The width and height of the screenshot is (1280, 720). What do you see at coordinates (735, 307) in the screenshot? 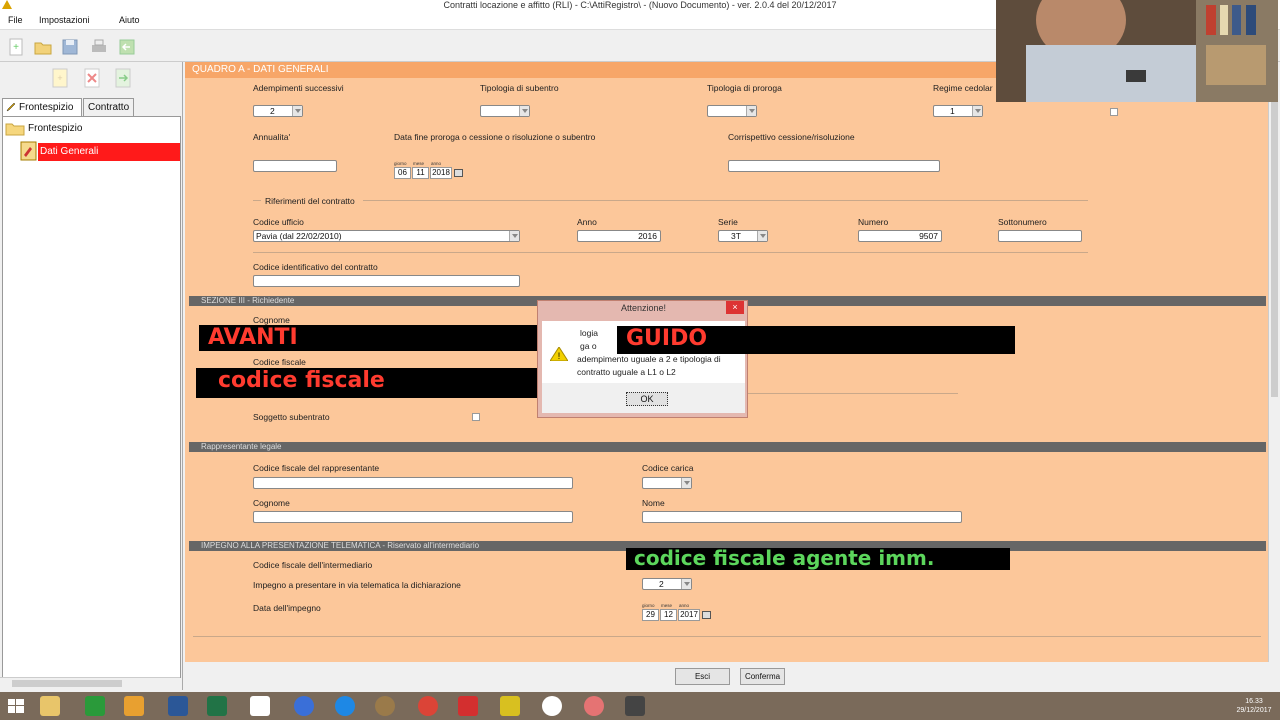
I see `close-icon: ×` at bounding box center [735, 307].